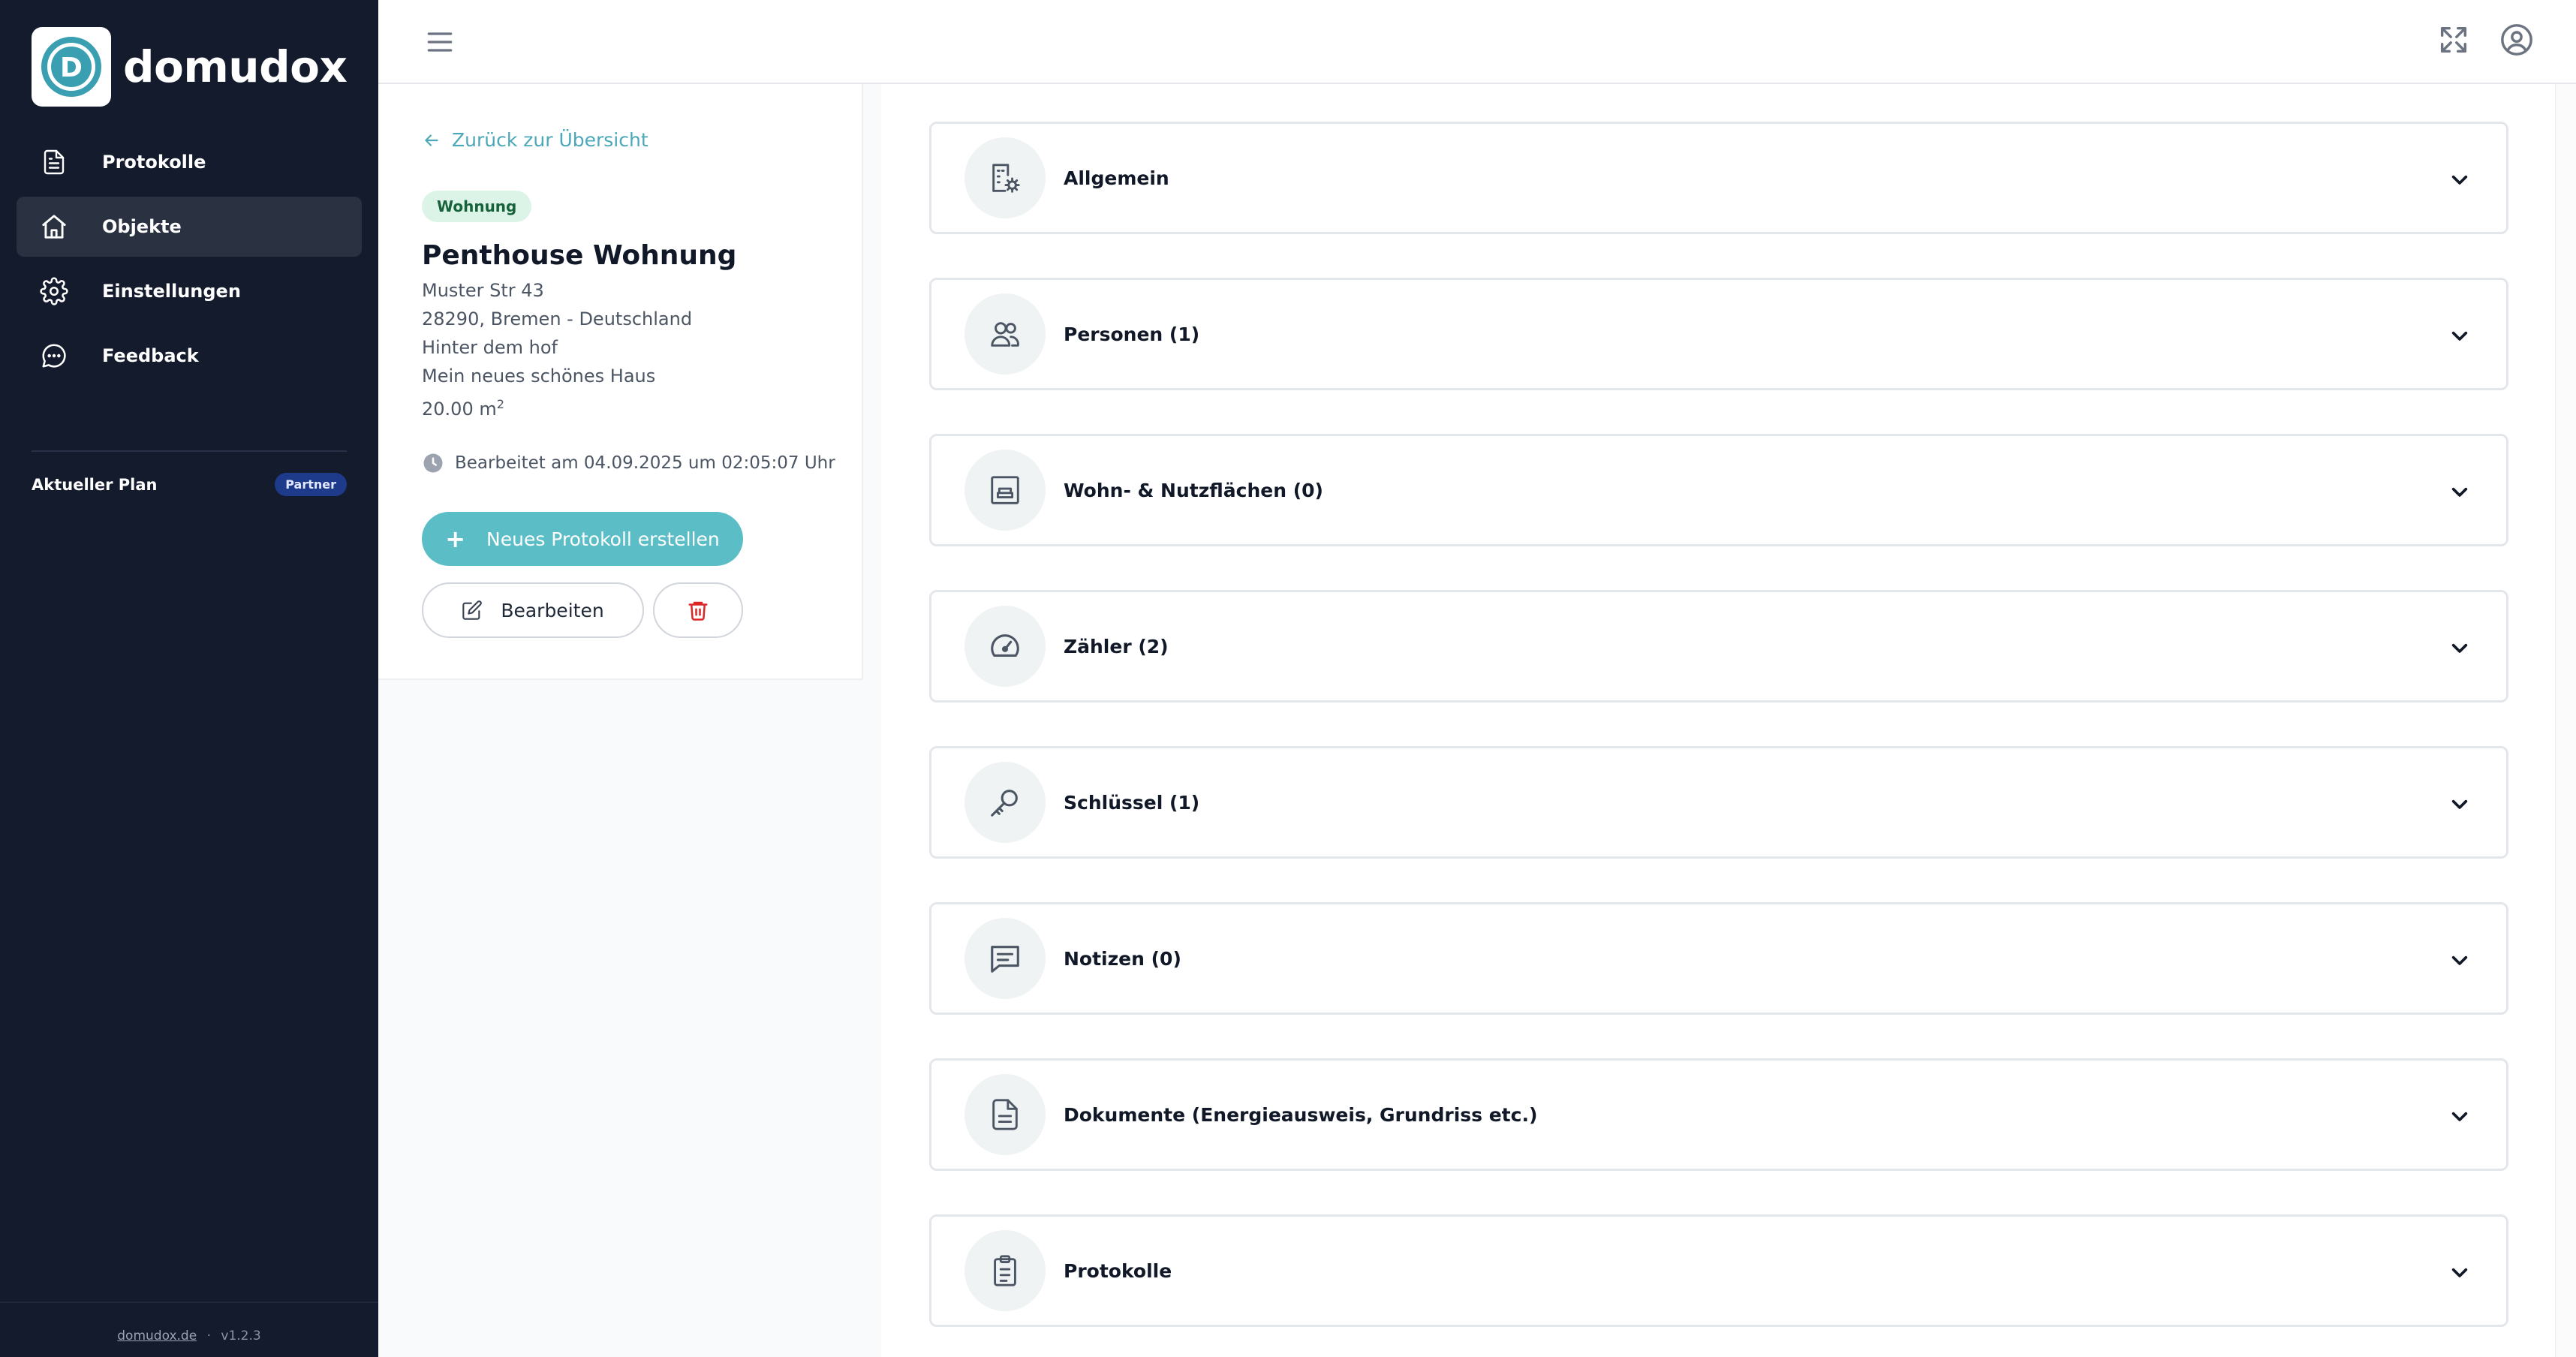 The height and width of the screenshot is (1357, 2576). Describe the element at coordinates (1718, 178) in the screenshot. I see `section-allgemein: Allgemein` at that location.